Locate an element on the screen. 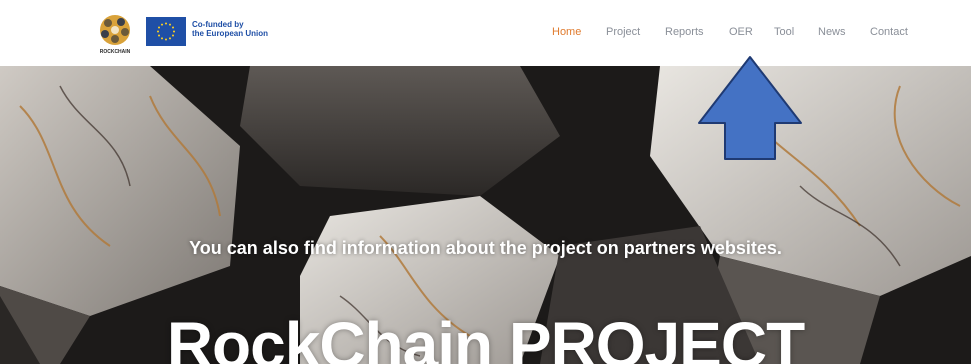 The image size is (971, 364). nav-project: Project is located at coordinates (623, 32).